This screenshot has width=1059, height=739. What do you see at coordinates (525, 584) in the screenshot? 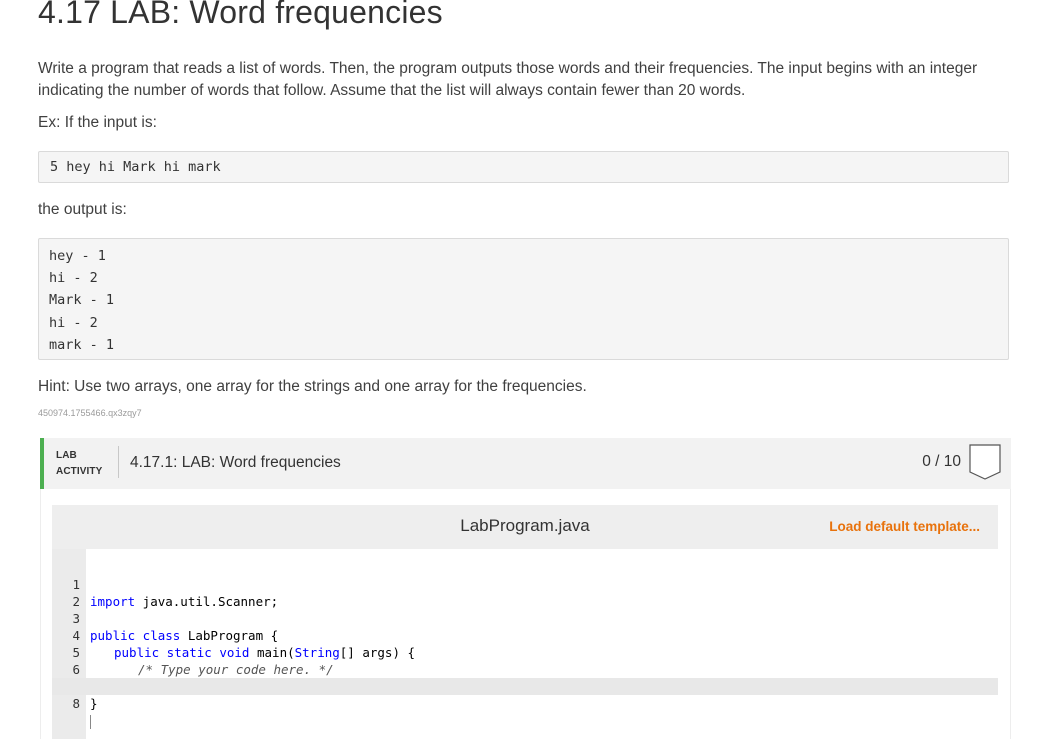
I see `code-line: 2` at bounding box center [525, 584].